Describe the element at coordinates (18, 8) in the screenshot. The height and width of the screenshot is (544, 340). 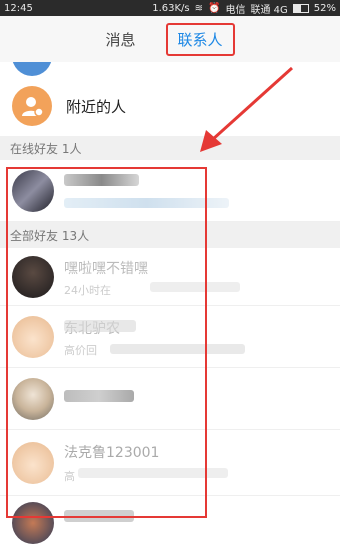
I see `status-time: 12:45` at that location.